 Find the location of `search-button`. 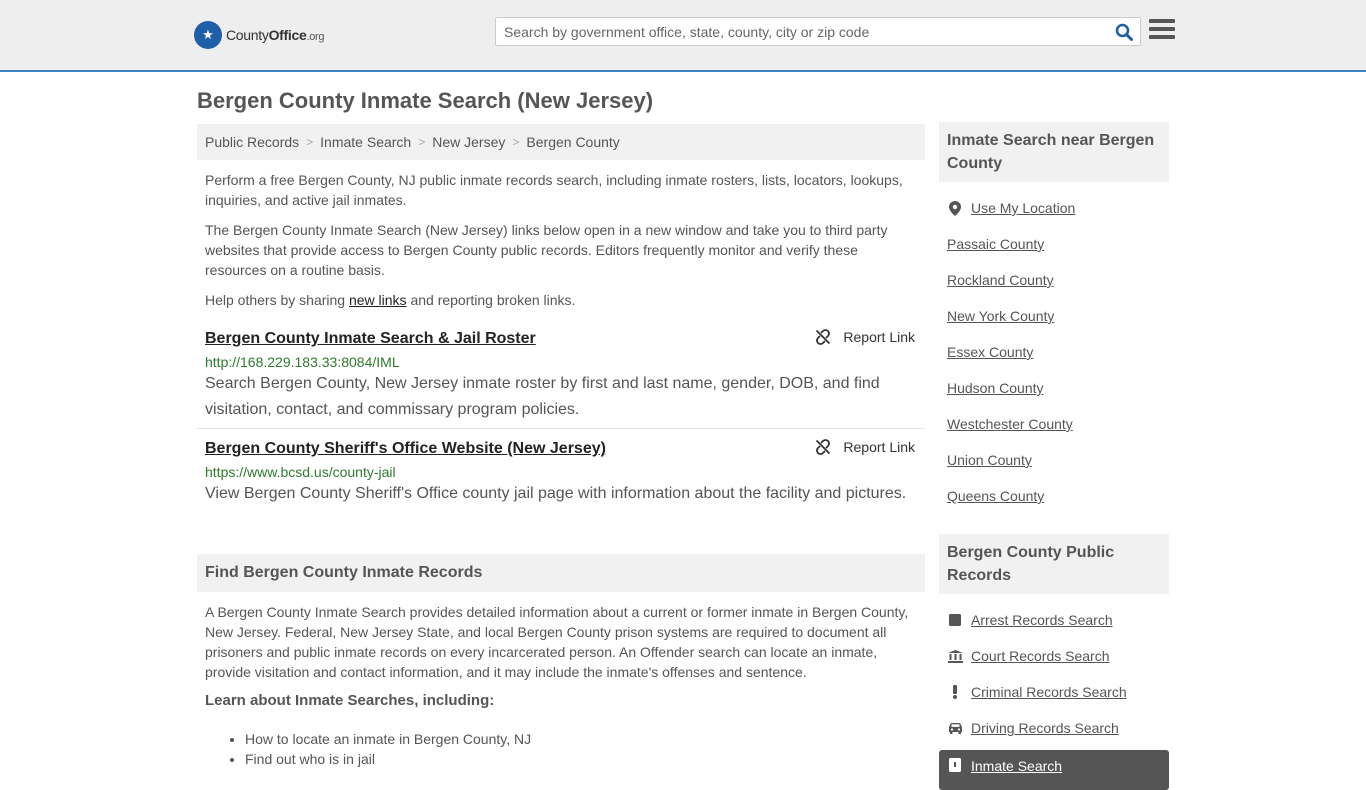

search-button is located at coordinates (1124, 31).